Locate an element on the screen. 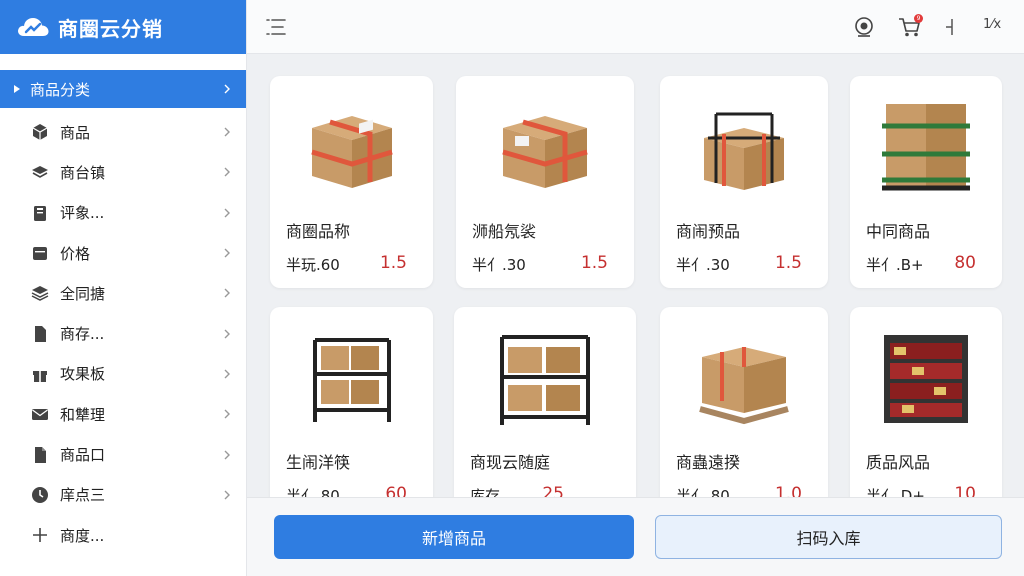 The height and width of the screenshot is (576, 1024). product-card: 商蟲遠揆 半⺅.80 1.0 is located at coordinates (744, 407).